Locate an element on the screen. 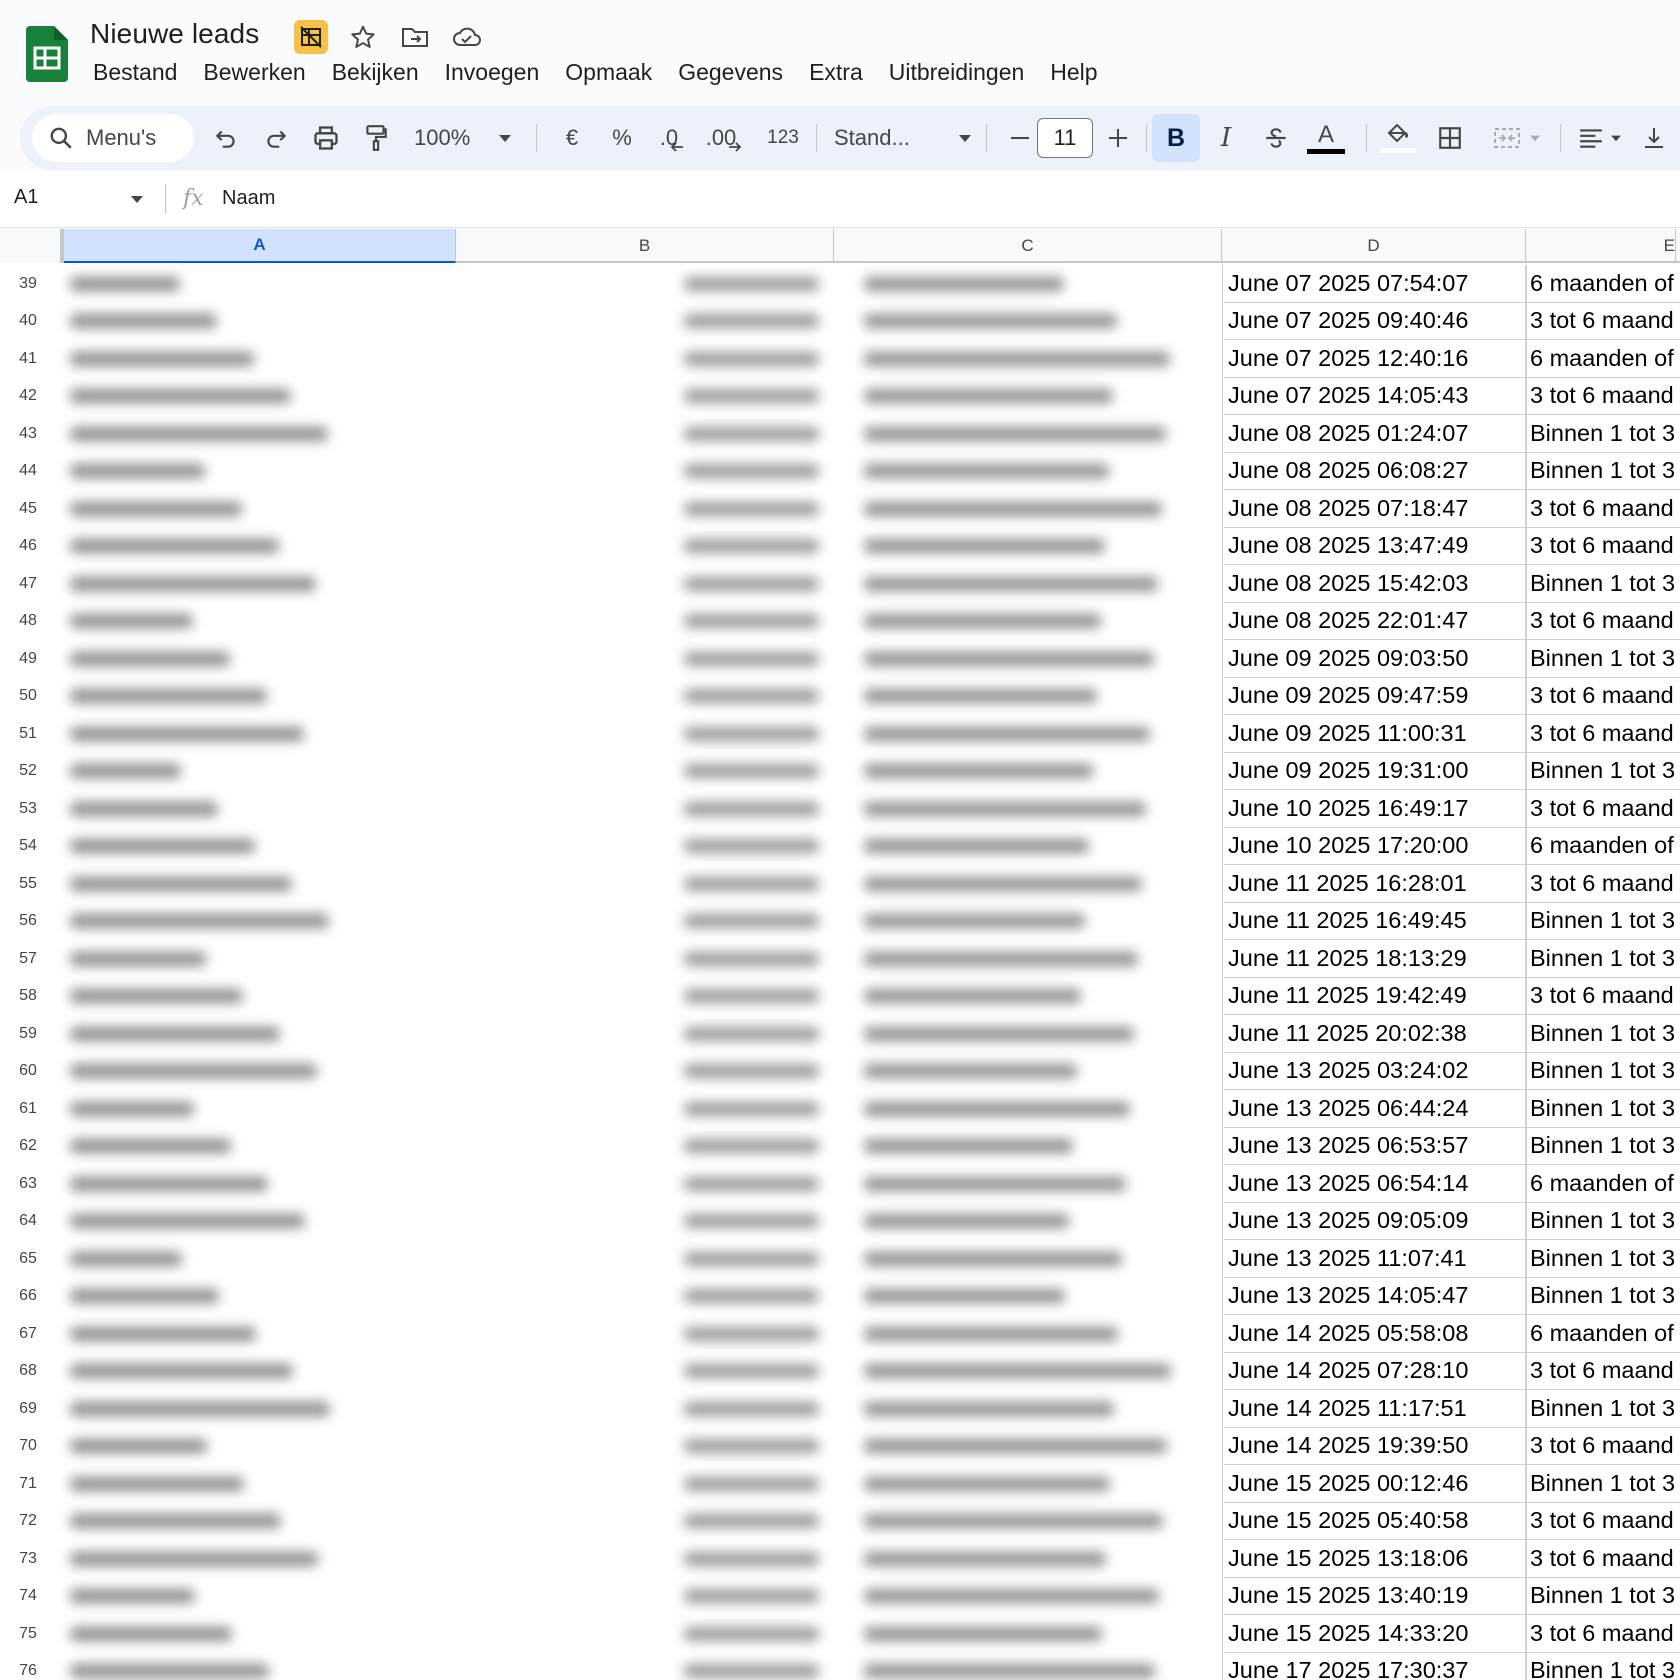 The height and width of the screenshot is (1680, 1680). decrease-font-size-button is located at coordinates (1020, 138).